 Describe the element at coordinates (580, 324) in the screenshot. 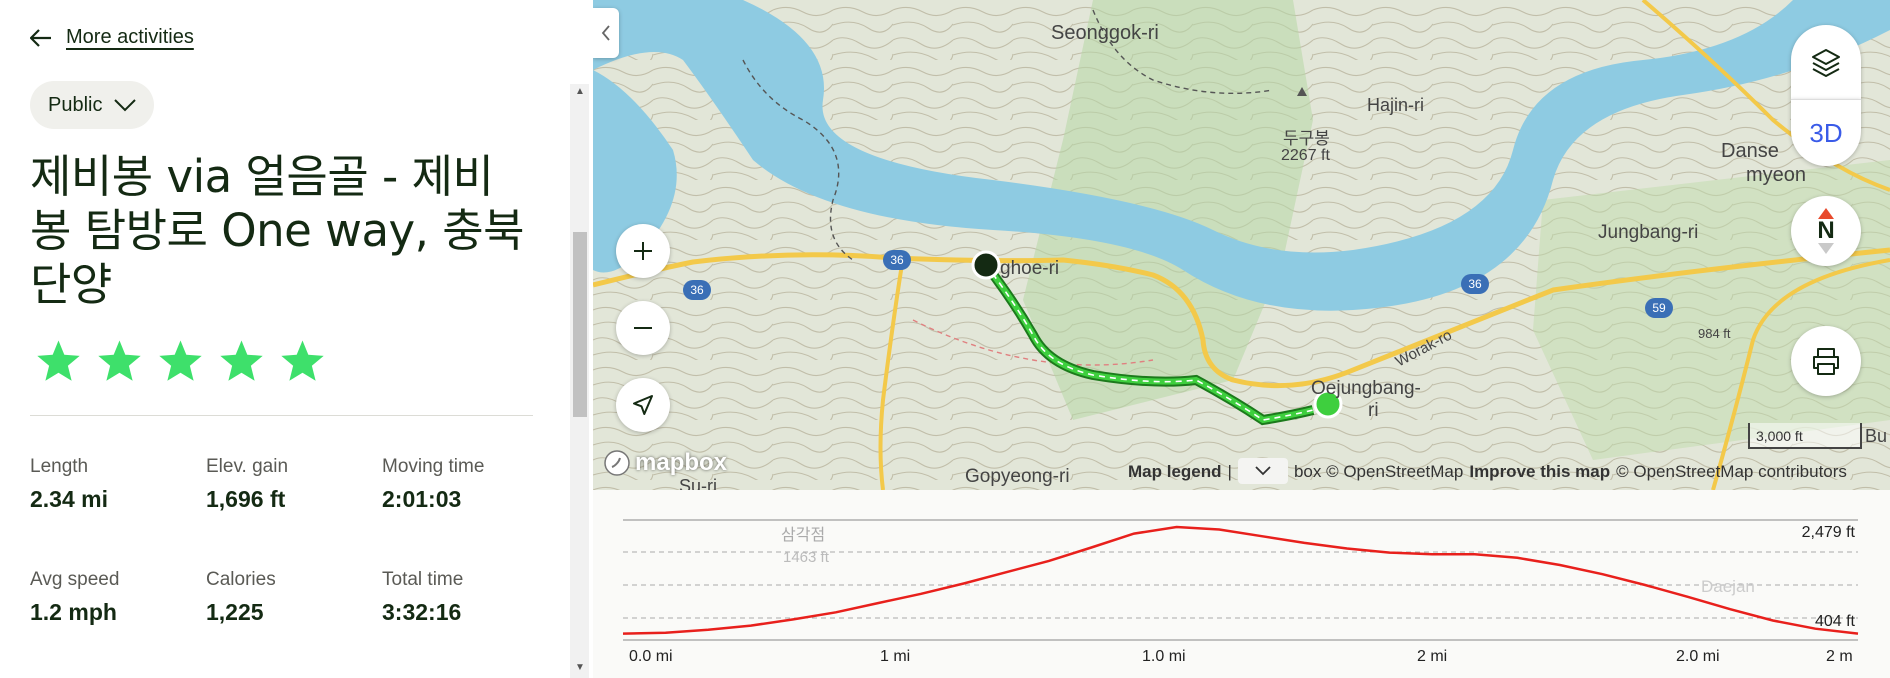

I see `scrollbar-thumb` at that location.